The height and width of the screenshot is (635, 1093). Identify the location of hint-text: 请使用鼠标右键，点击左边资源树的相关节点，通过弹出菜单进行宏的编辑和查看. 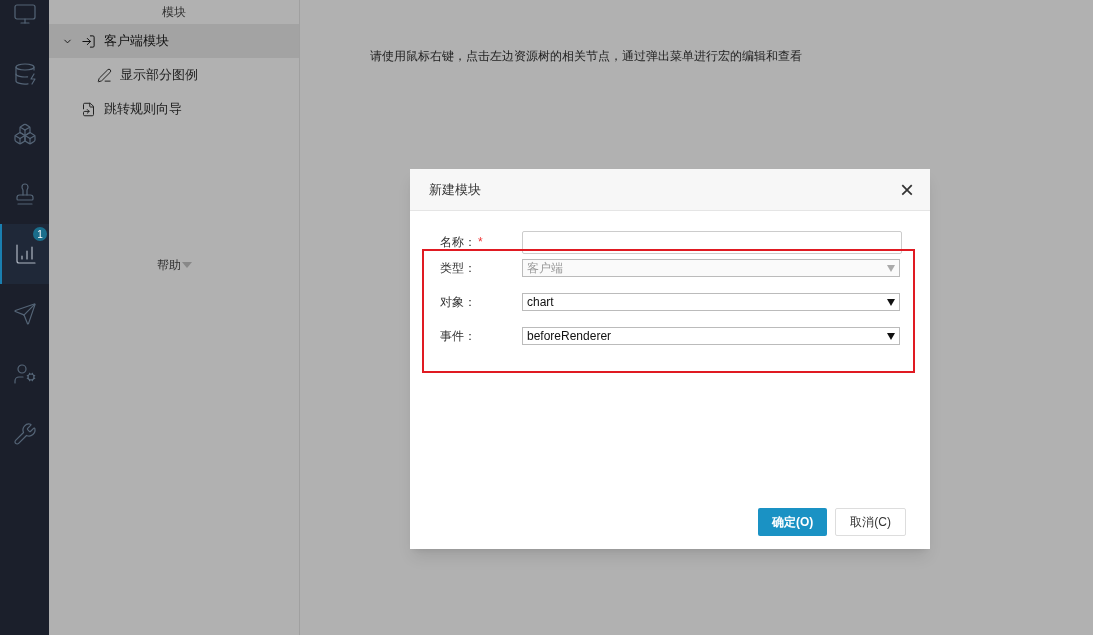
(586, 56).